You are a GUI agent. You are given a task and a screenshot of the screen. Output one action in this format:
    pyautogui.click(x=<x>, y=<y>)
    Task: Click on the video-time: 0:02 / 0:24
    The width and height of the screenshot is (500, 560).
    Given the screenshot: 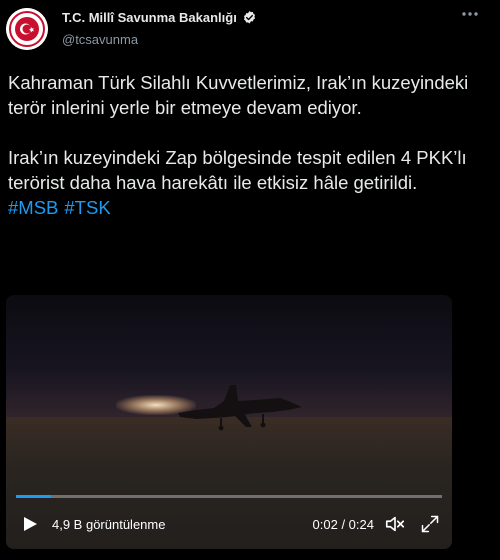 What is the action you would take?
    pyautogui.click(x=343, y=524)
    